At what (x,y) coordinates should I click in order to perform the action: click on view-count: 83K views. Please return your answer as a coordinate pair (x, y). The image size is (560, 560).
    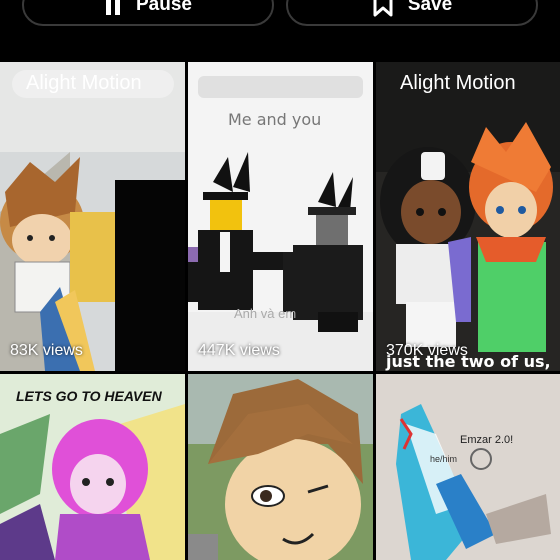
    Looking at the image, I should click on (46, 350).